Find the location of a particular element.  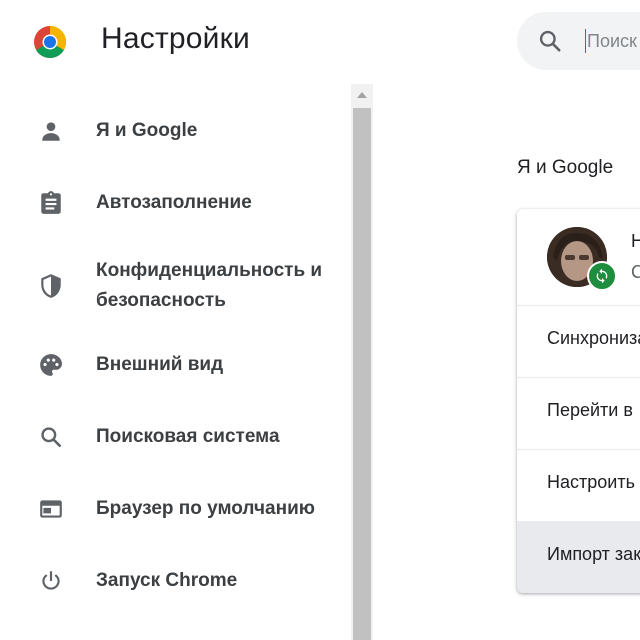

sidebar-item-on-startup: Запуск Chrome is located at coordinates (175, 581).